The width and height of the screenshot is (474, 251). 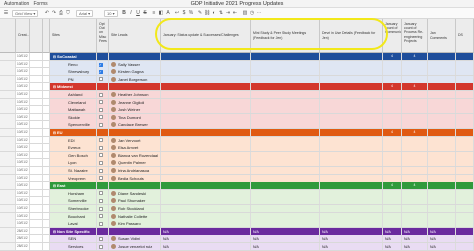 I want to click on peer-study-cell: N/A, so click(x=285, y=231).